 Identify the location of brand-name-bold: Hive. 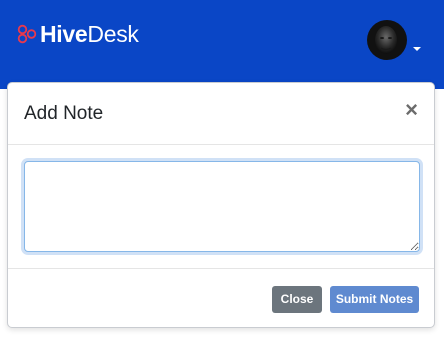
(64, 34).